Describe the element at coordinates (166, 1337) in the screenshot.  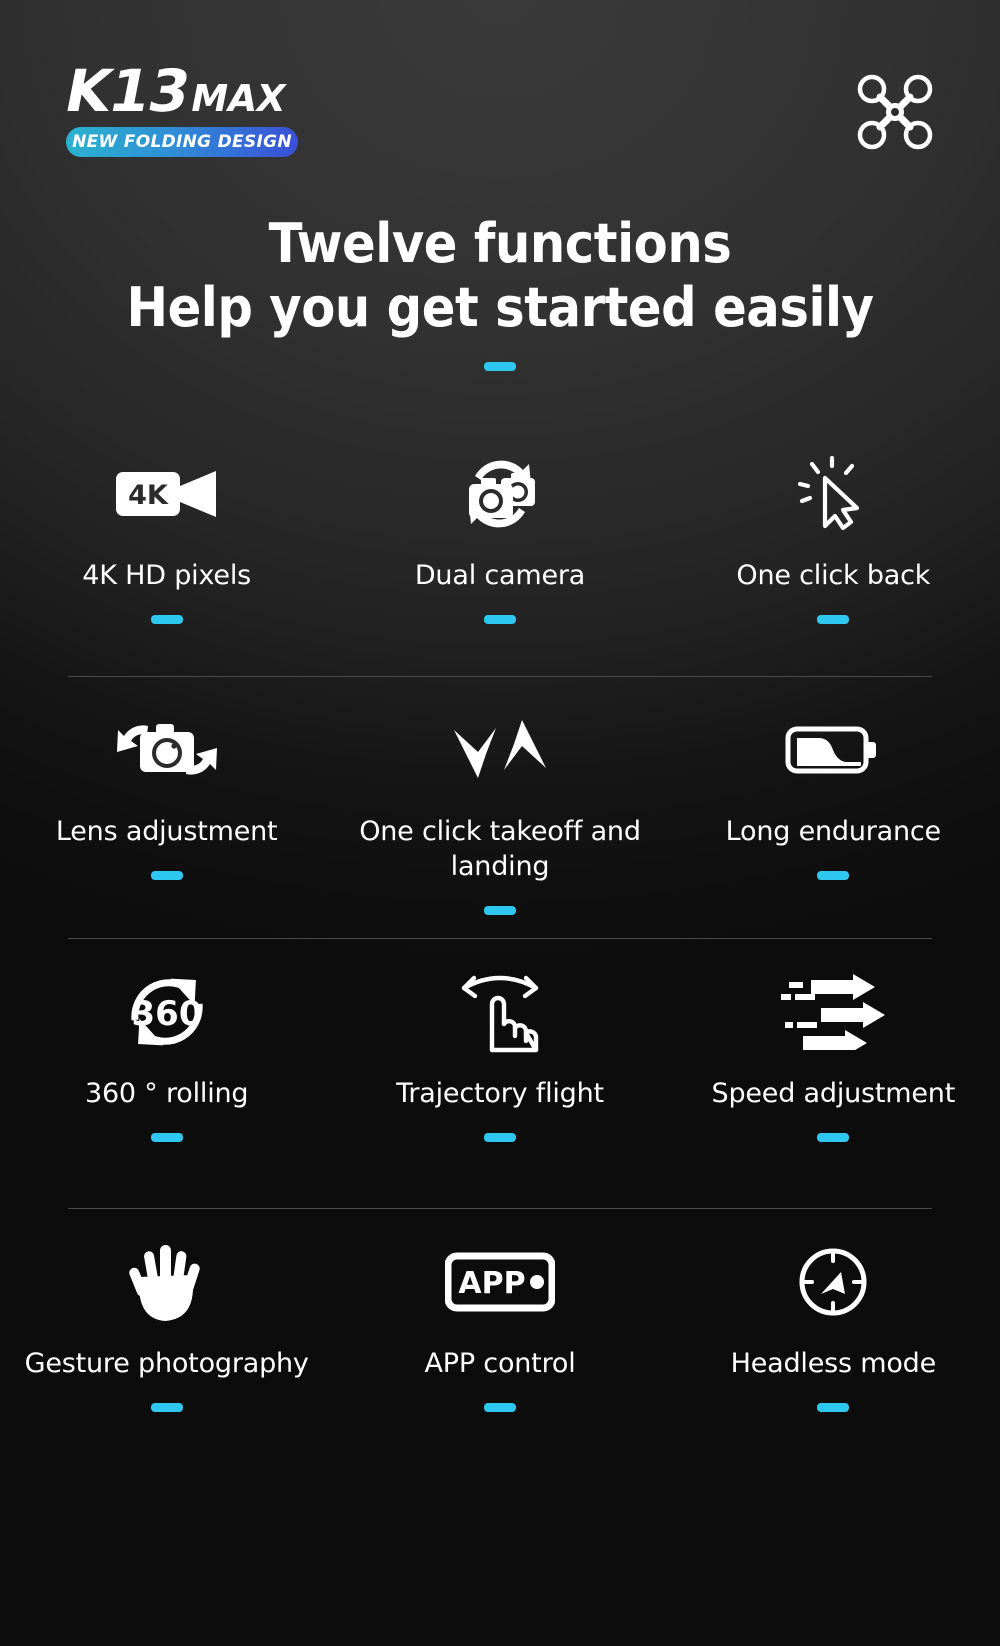
I see `feature-cell-gesture-photography: Gesture photography` at that location.